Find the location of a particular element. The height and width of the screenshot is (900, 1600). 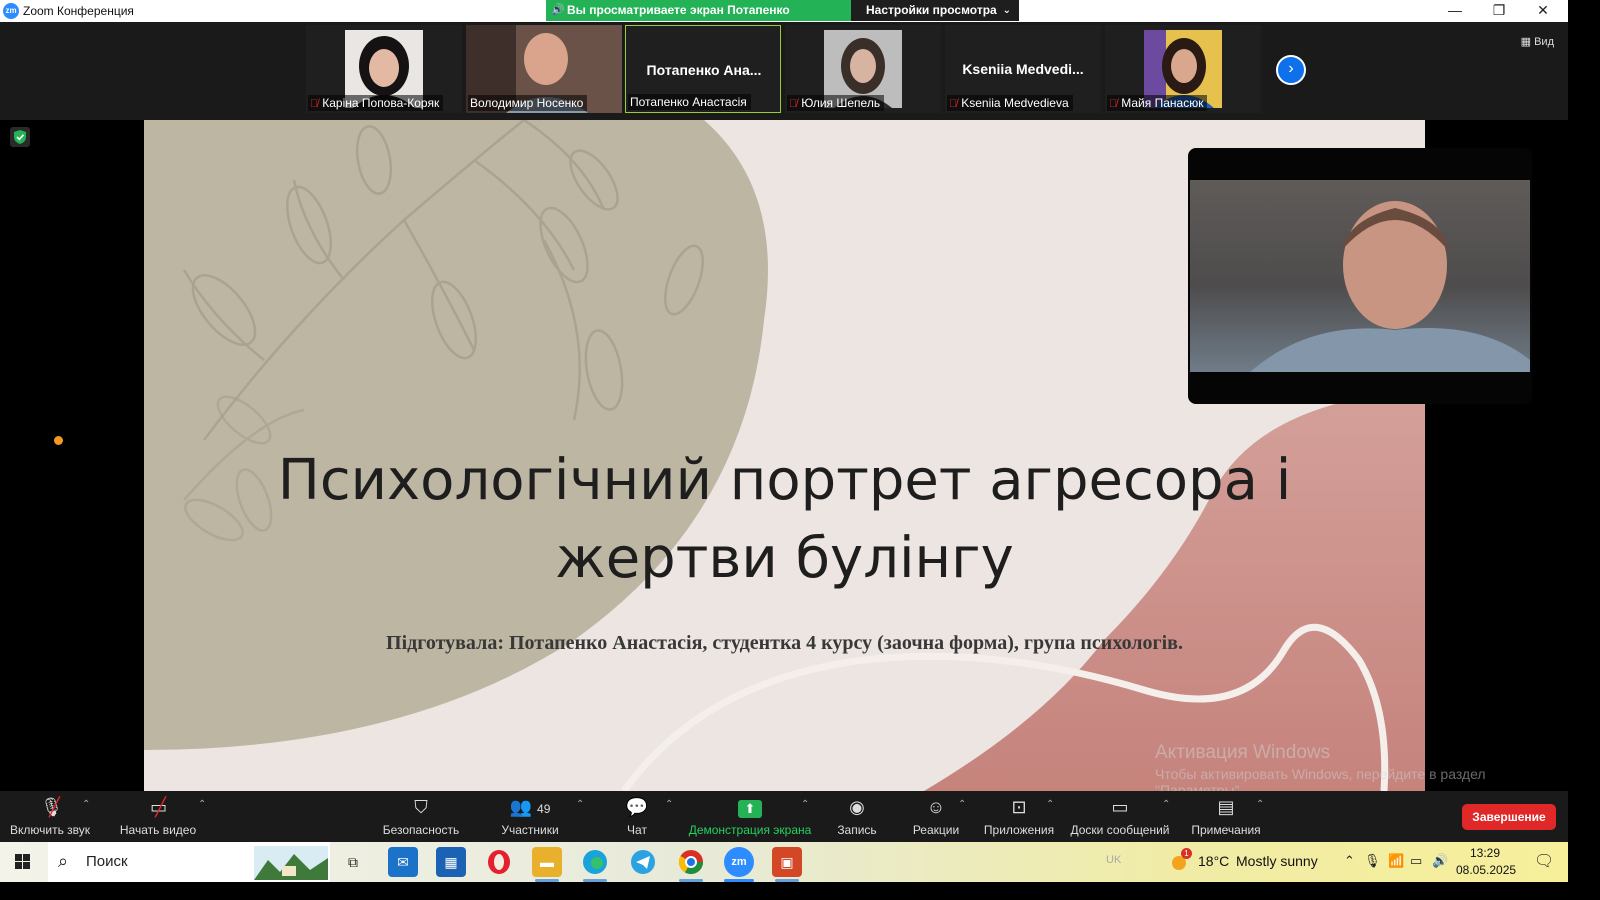

active-speaker-video is located at coordinates (1360, 276).